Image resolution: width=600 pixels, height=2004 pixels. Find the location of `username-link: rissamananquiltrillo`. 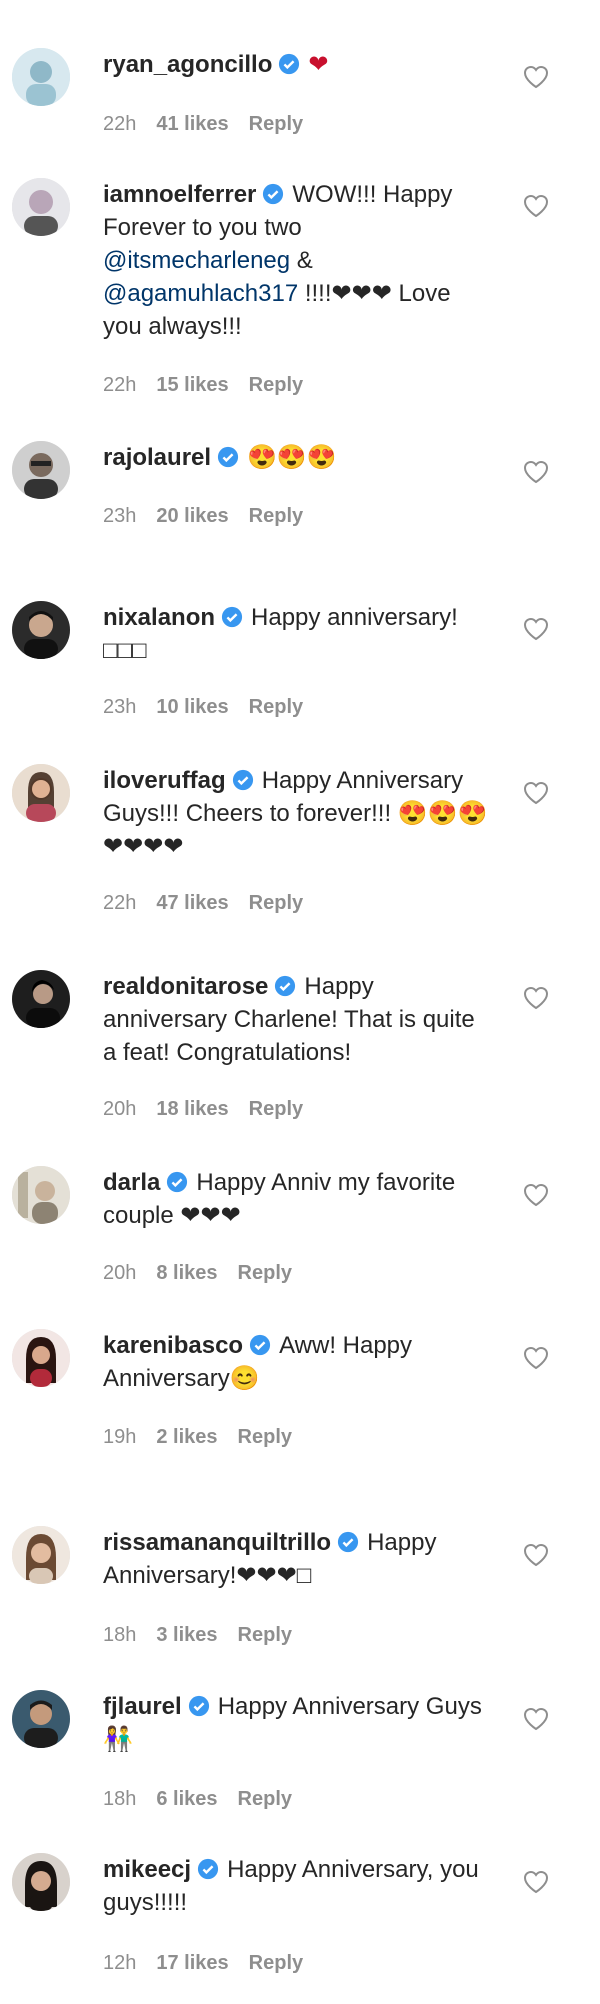

username-link: rissamananquiltrillo is located at coordinates (217, 1542).